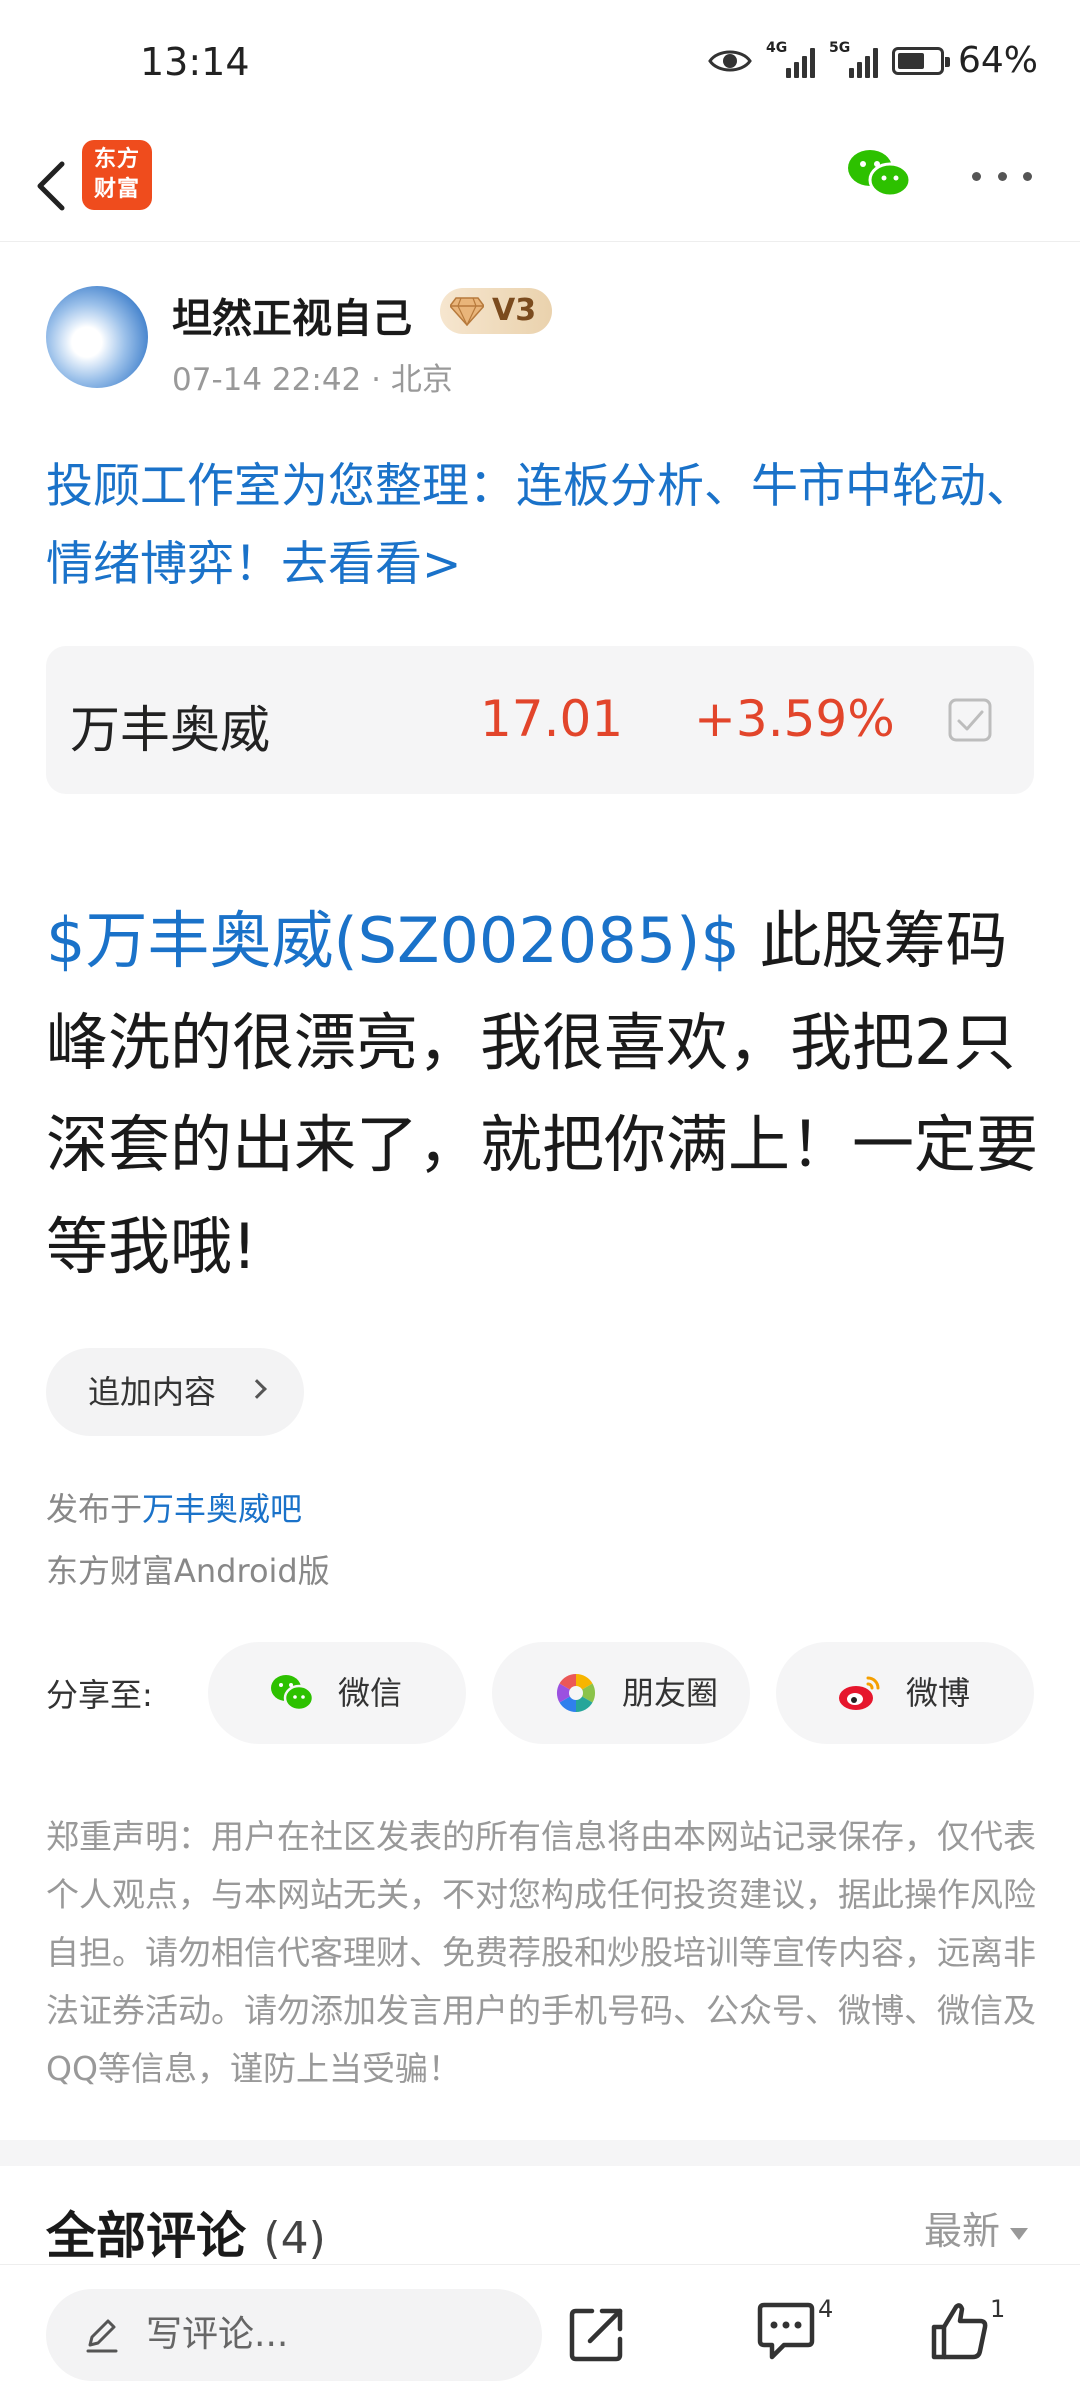 The height and width of the screenshot is (2400, 1080). Describe the element at coordinates (540, 2153) in the screenshot. I see `section-divider` at that location.